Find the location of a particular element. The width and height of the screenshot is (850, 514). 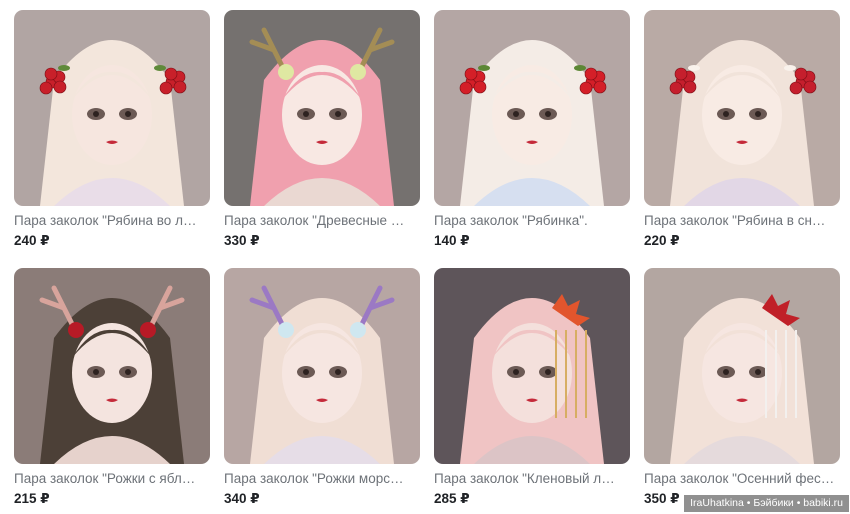

product-card: Пара заколок "Рябинка". 140 ₽ is located at coordinates (532, 129).